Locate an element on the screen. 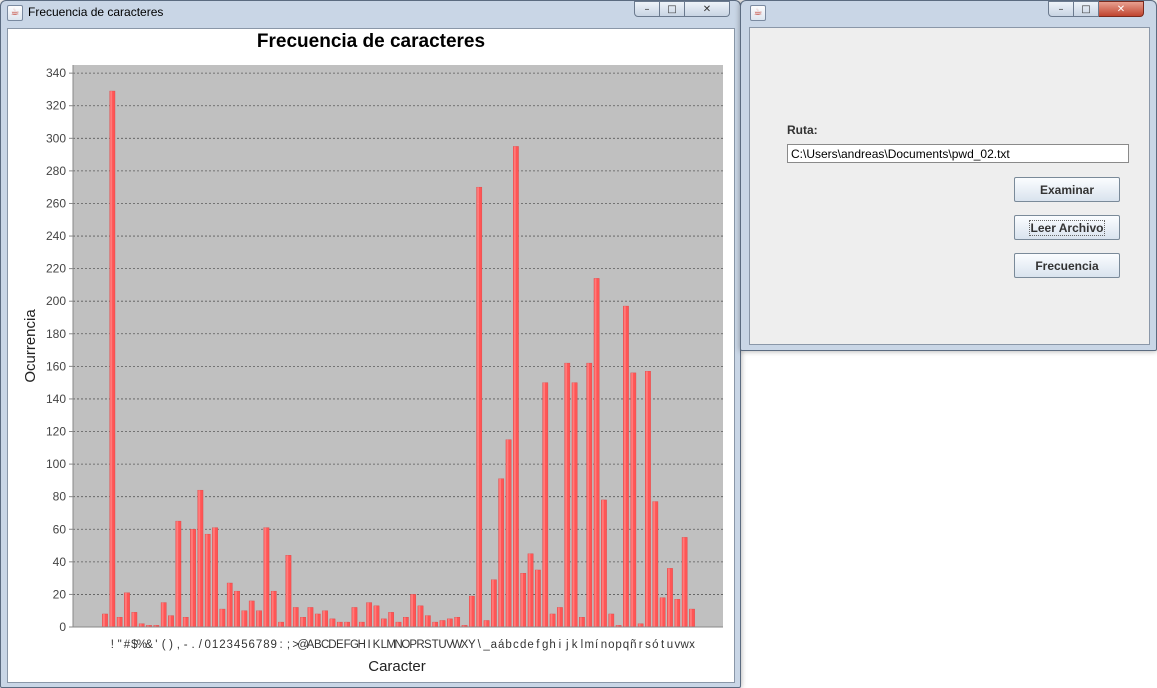 This screenshot has width=1157, height=688. examinar-button: Examinar is located at coordinates (1067, 189).